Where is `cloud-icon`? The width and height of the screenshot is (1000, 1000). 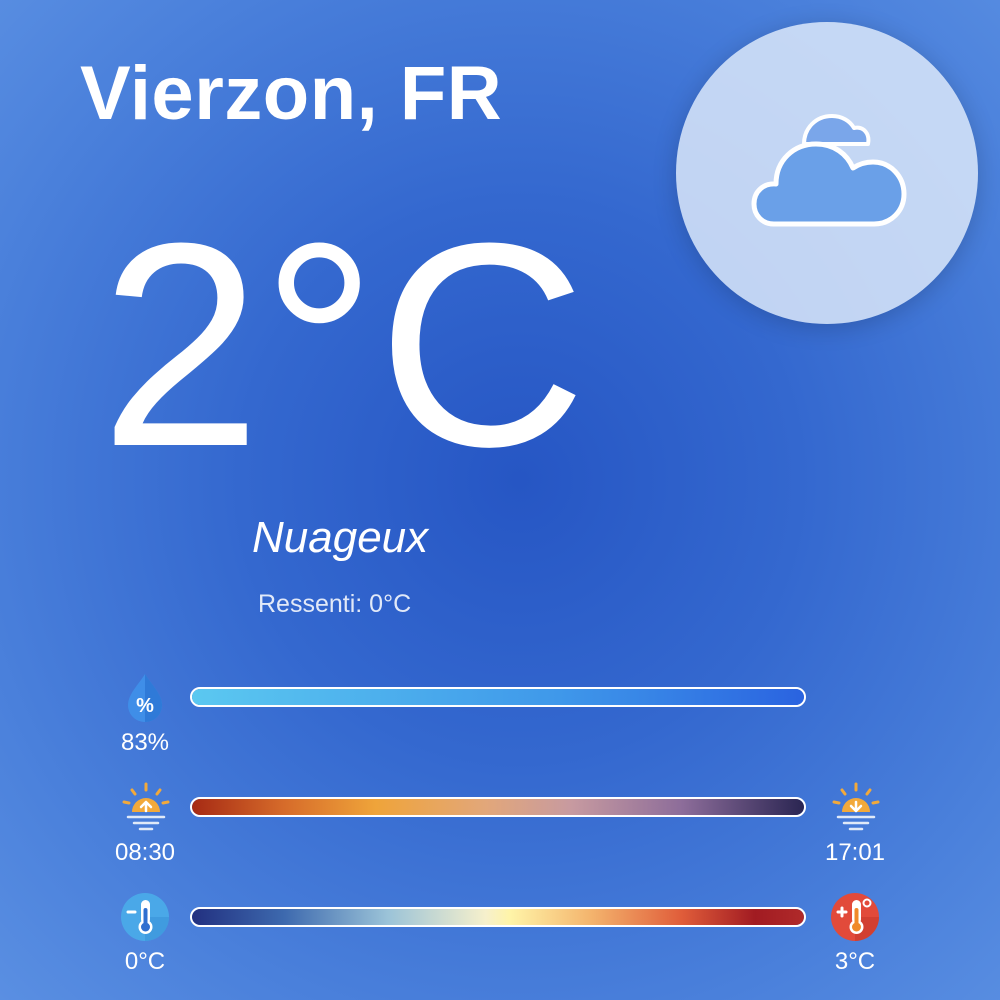
cloud-icon is located at coordinates (829, 170).